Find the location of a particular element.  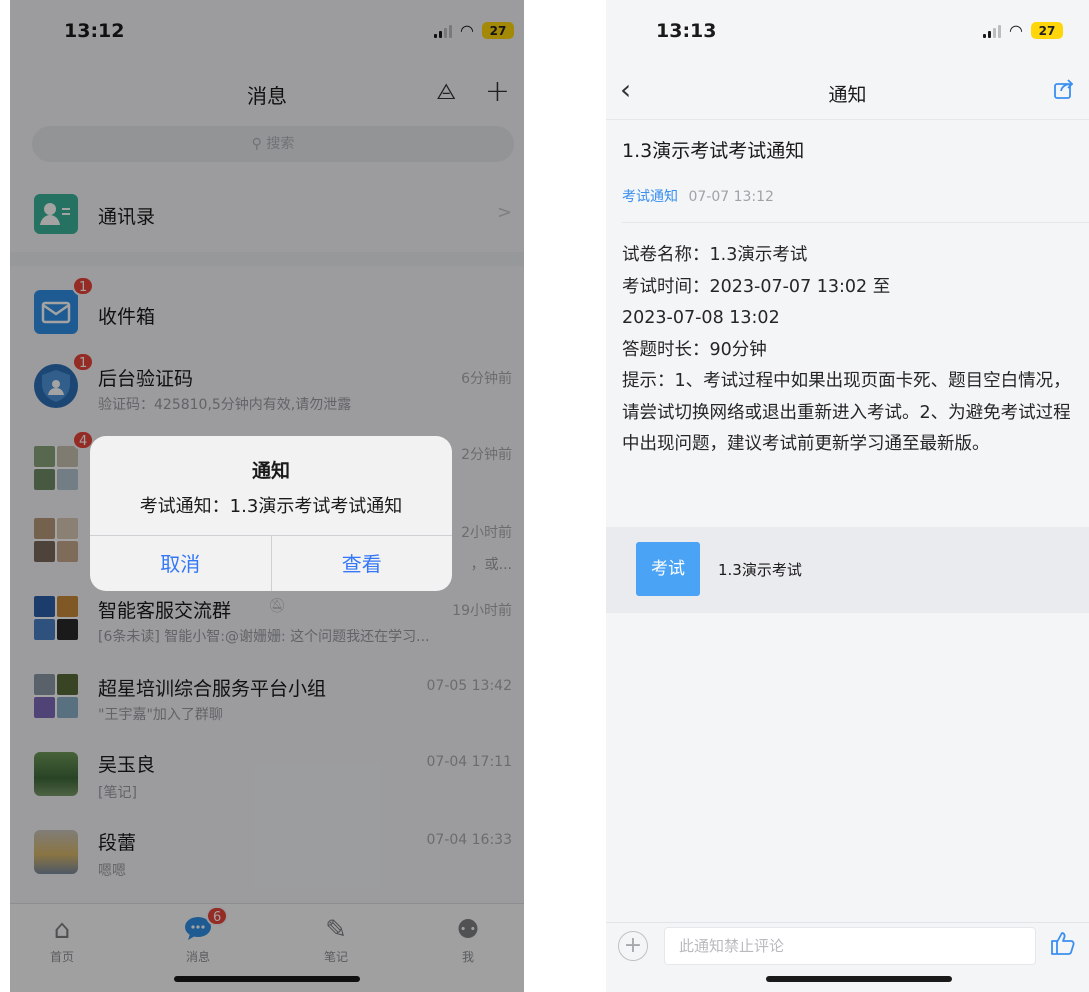

exam-attachment-card: 考试 1.3演示考试 is located at coordinates (847, 570).